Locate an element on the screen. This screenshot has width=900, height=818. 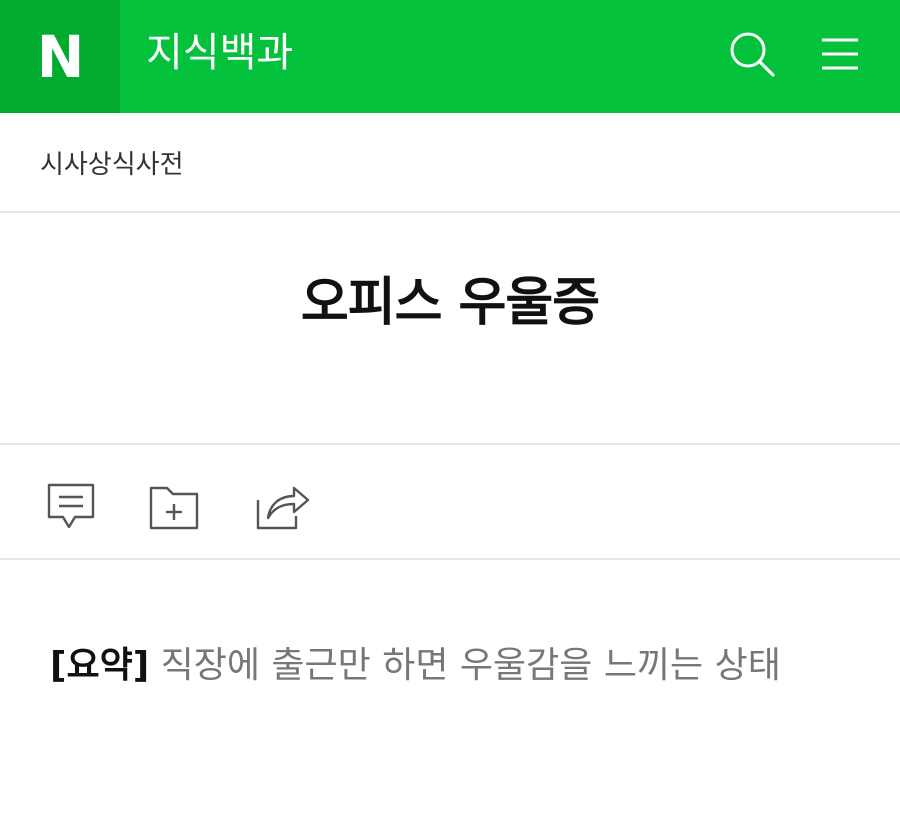
share-button is located at coordinates (281, 507).